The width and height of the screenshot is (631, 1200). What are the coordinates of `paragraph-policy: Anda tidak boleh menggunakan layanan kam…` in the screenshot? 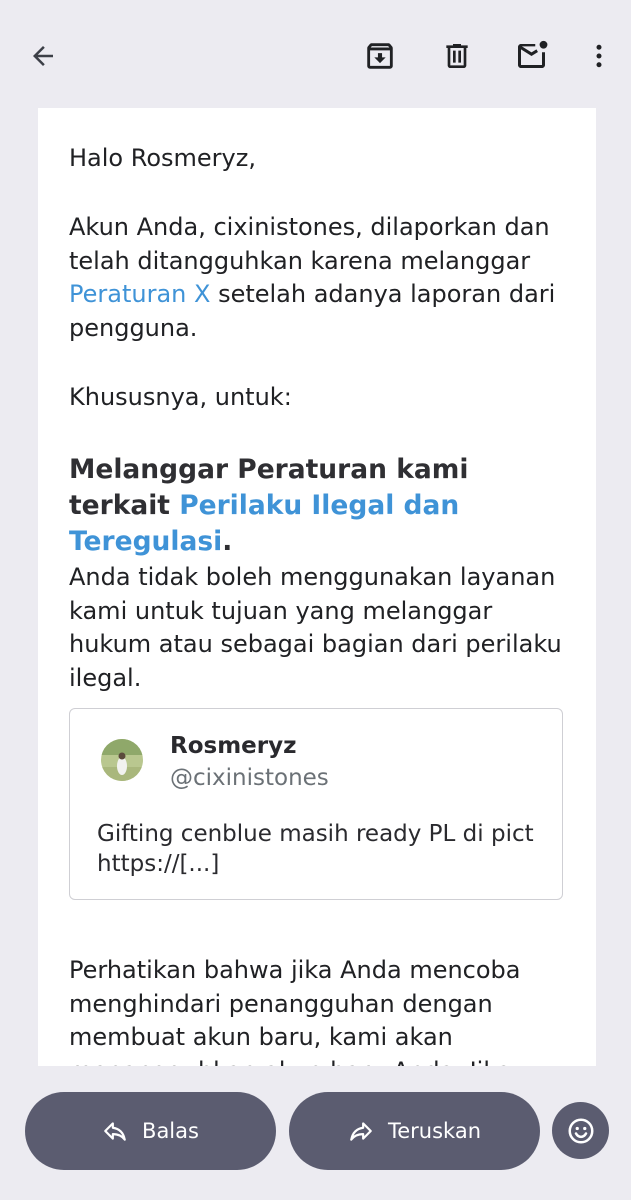 It's located at (315, 627).